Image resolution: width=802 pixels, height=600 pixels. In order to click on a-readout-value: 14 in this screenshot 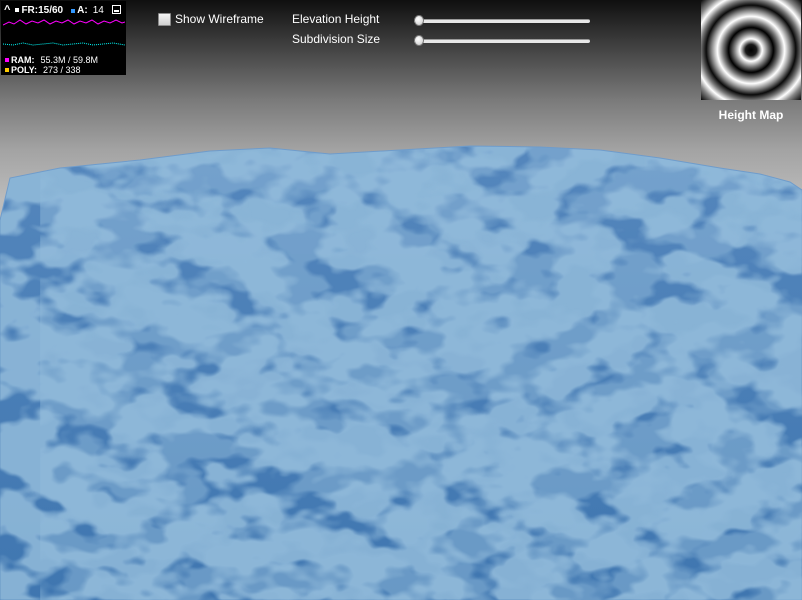, I will do `click(98, 10)`.